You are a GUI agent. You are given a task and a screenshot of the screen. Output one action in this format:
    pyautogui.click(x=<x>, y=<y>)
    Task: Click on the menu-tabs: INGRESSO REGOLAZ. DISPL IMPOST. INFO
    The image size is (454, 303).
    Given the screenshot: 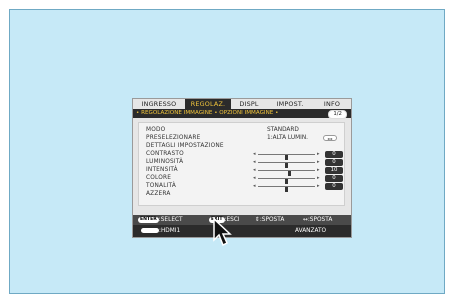 What is the action you would take?
    pyautogui.click(x=242, y=104)
    